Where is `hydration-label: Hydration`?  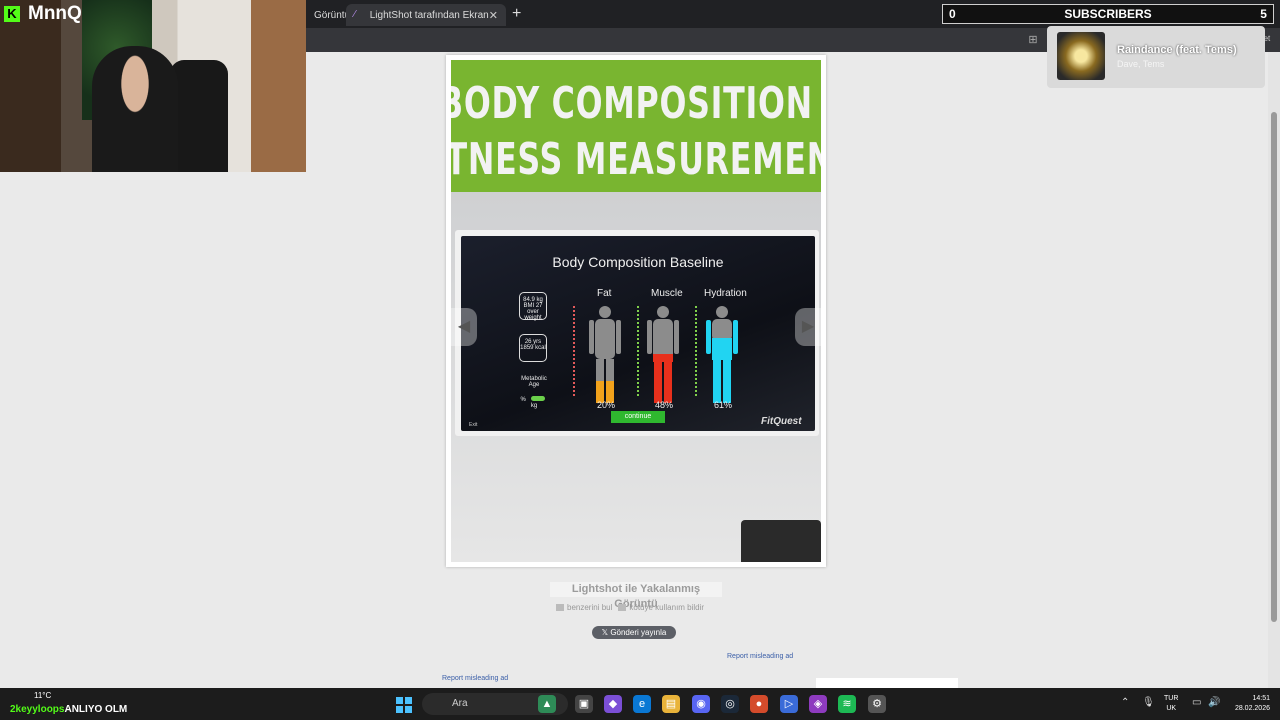
hydration-label: Hydration is located at coordinates (725, 293).